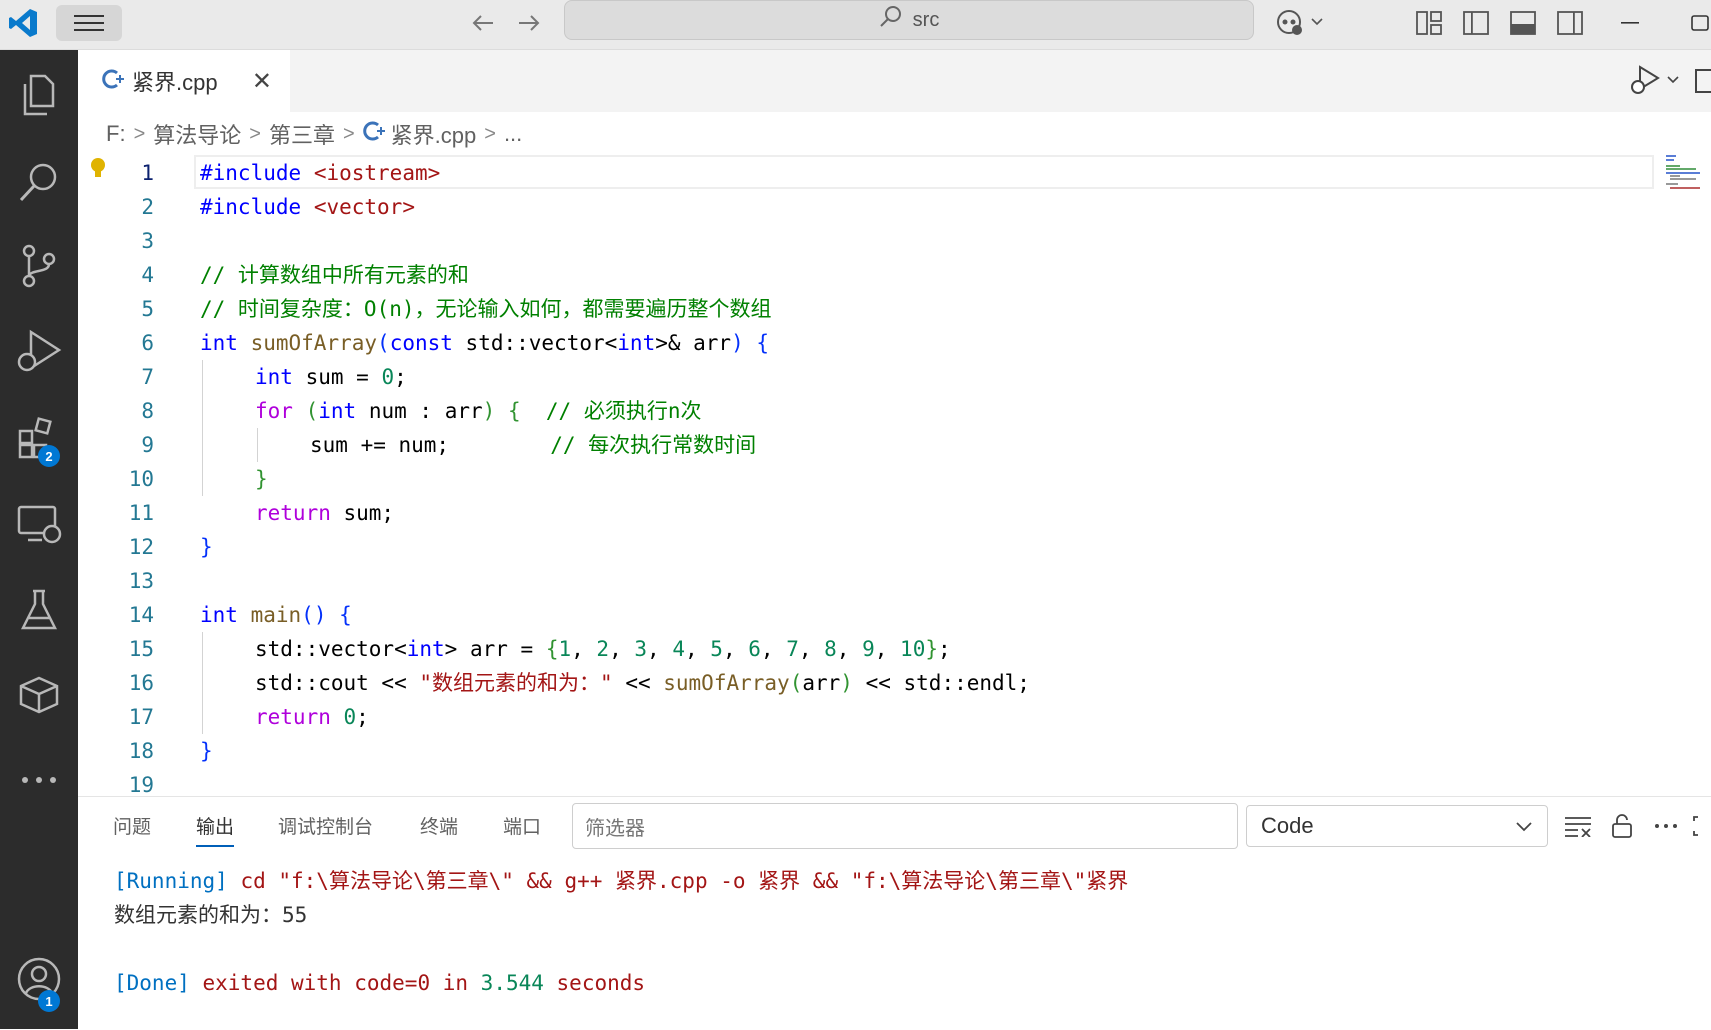 The width and height of the screenshot is (1711, 1030). I want to click on line-number: 3, so click(147, 241).